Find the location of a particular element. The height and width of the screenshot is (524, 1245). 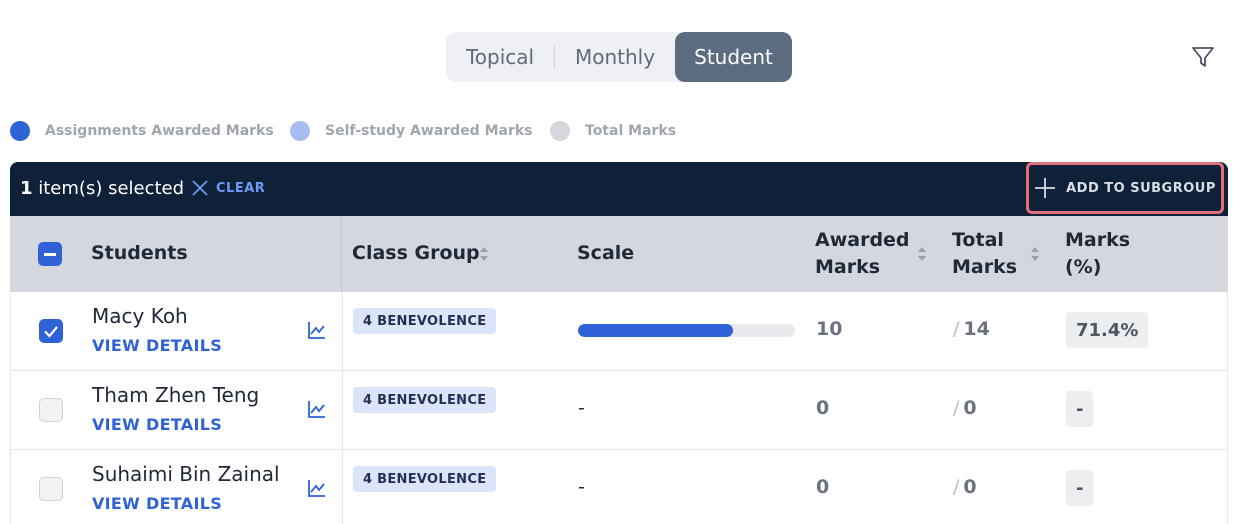

legend-label: Total Marks is located at coordinates (631, 131).